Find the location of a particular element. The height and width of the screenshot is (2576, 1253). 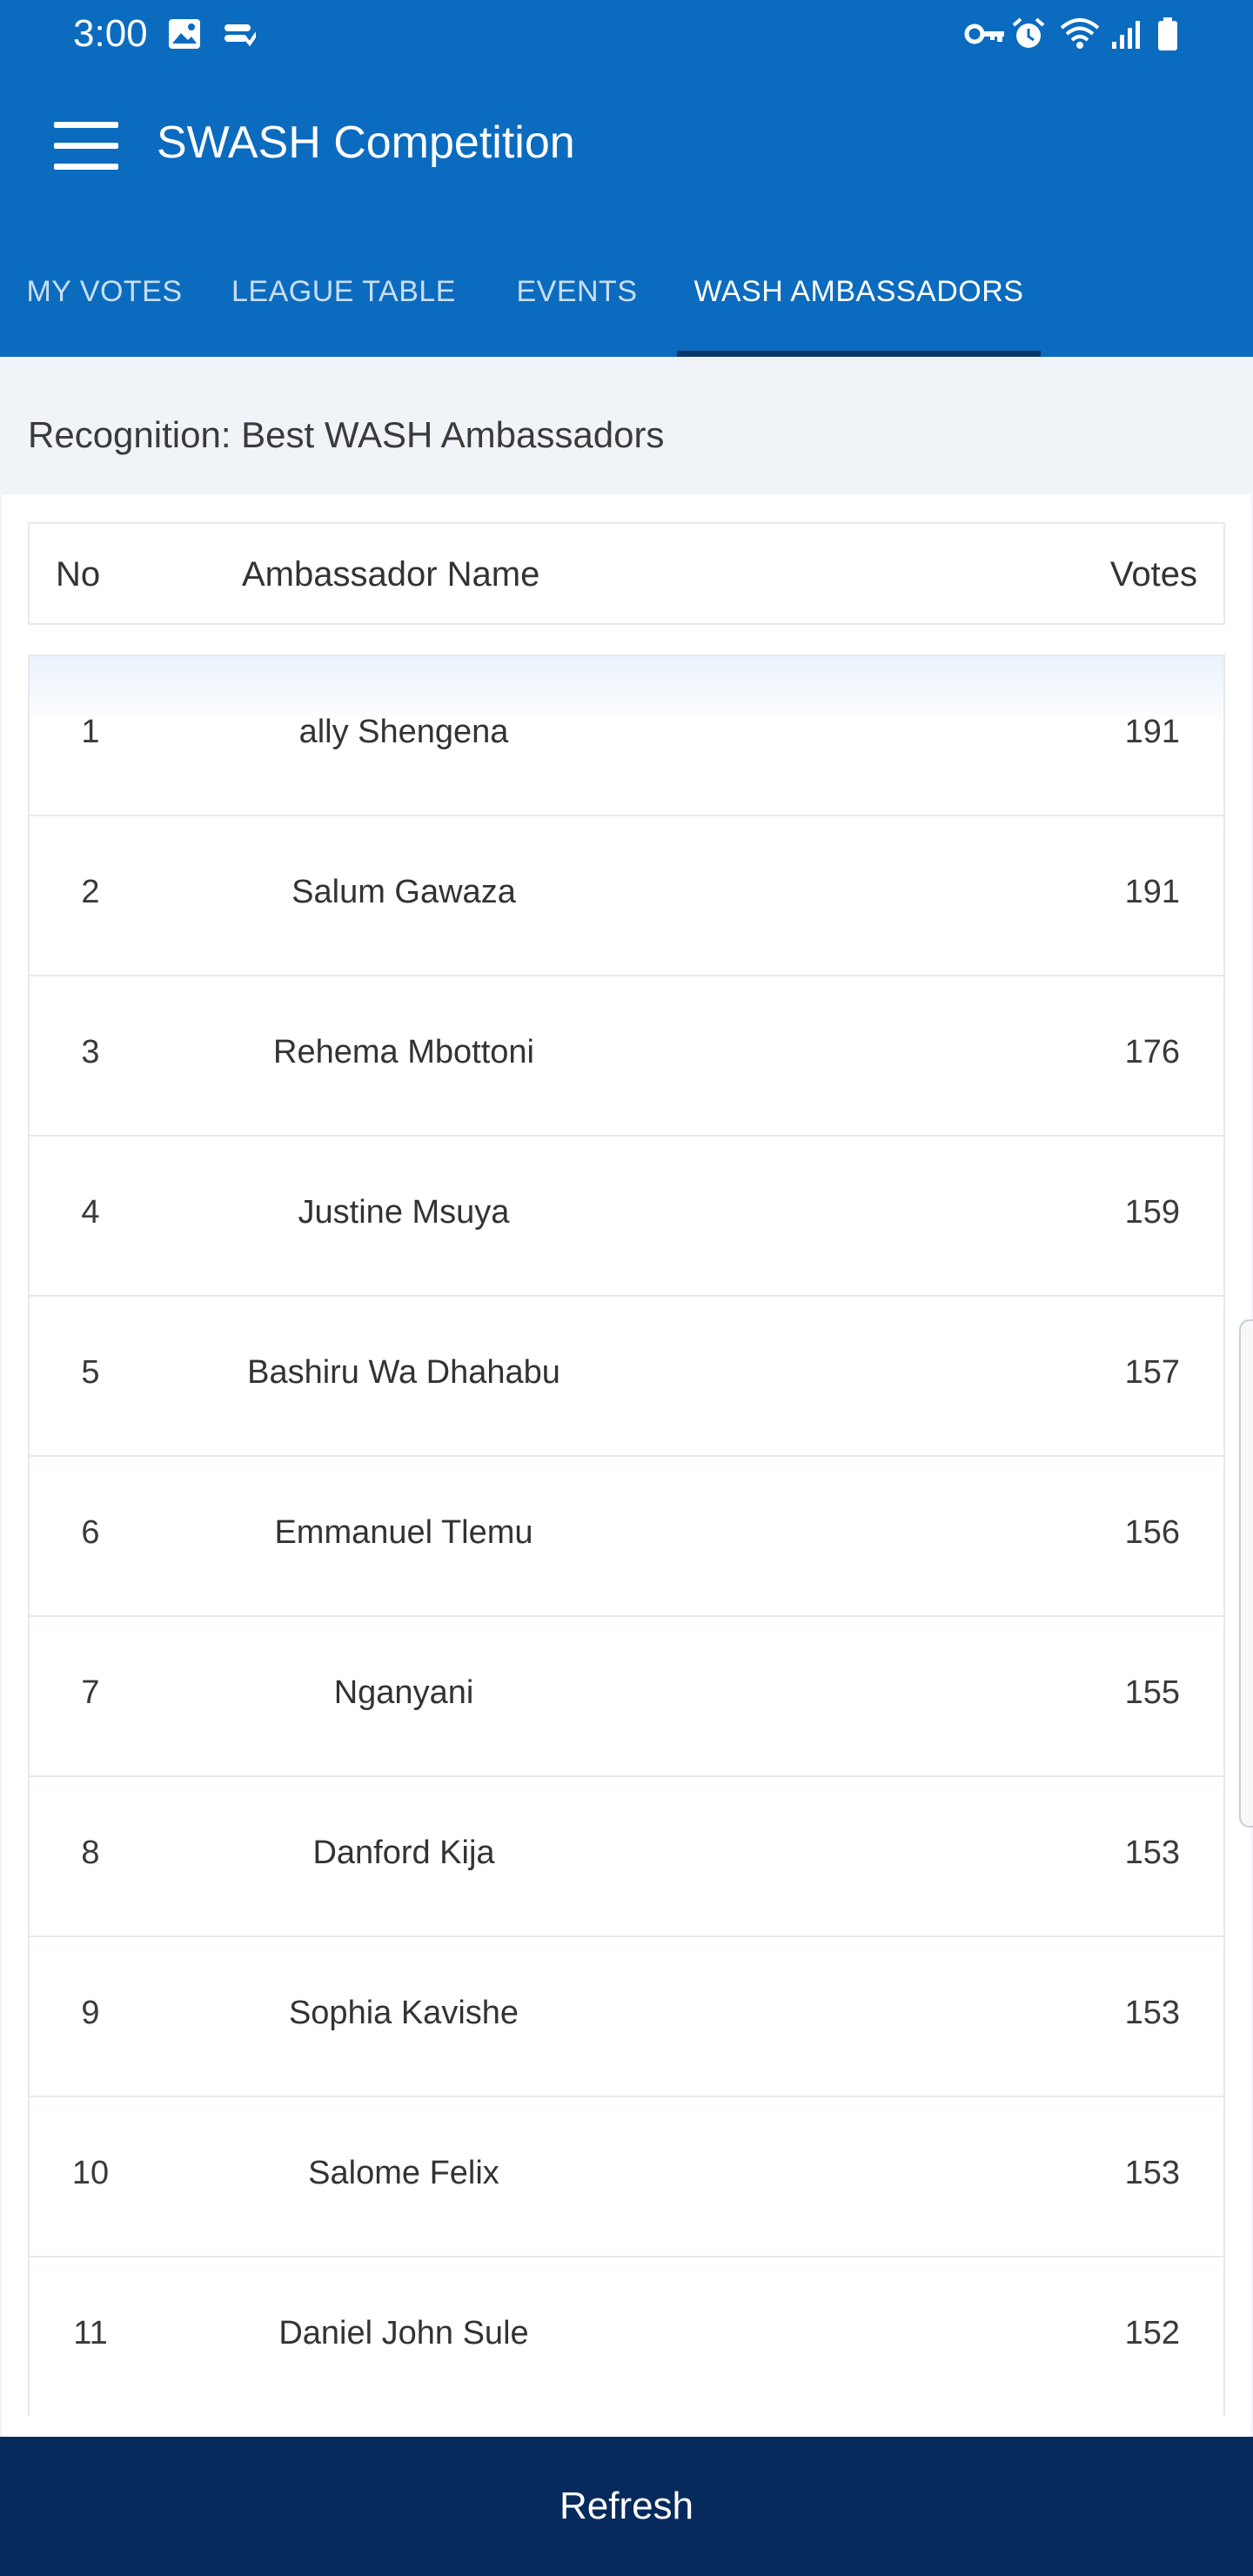

sync-icon is located at coordinates (240, 35).